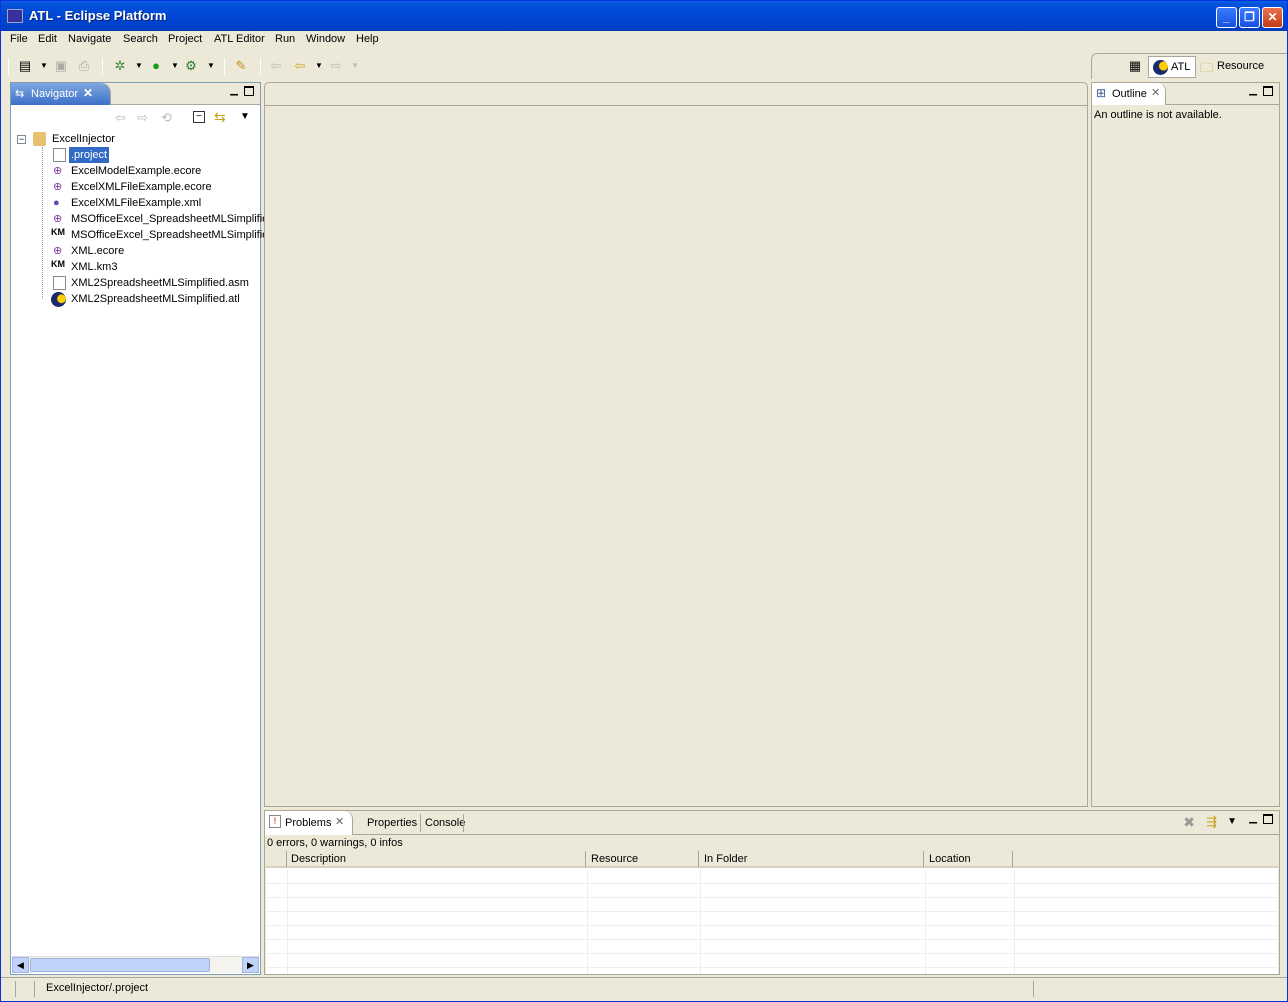 The width and height of the screenshot is (1288, 1002). I want to click on forward-icon: ⇨, so click(142, 118).